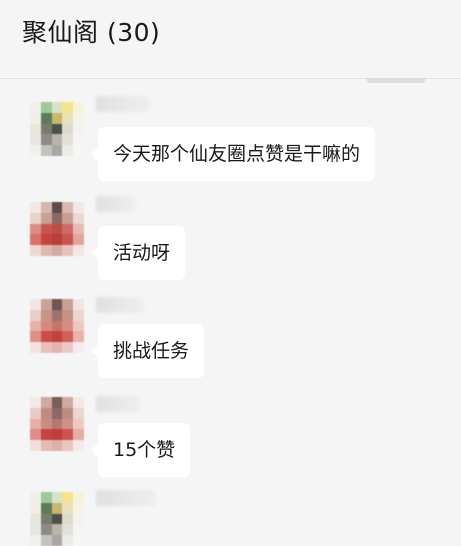 Image resolution: width=461 pixels, height=546 pixels. Describe the element at coordinates (140, 450) in the screenshot. I see `message-bubble: 15个赞` at that location.